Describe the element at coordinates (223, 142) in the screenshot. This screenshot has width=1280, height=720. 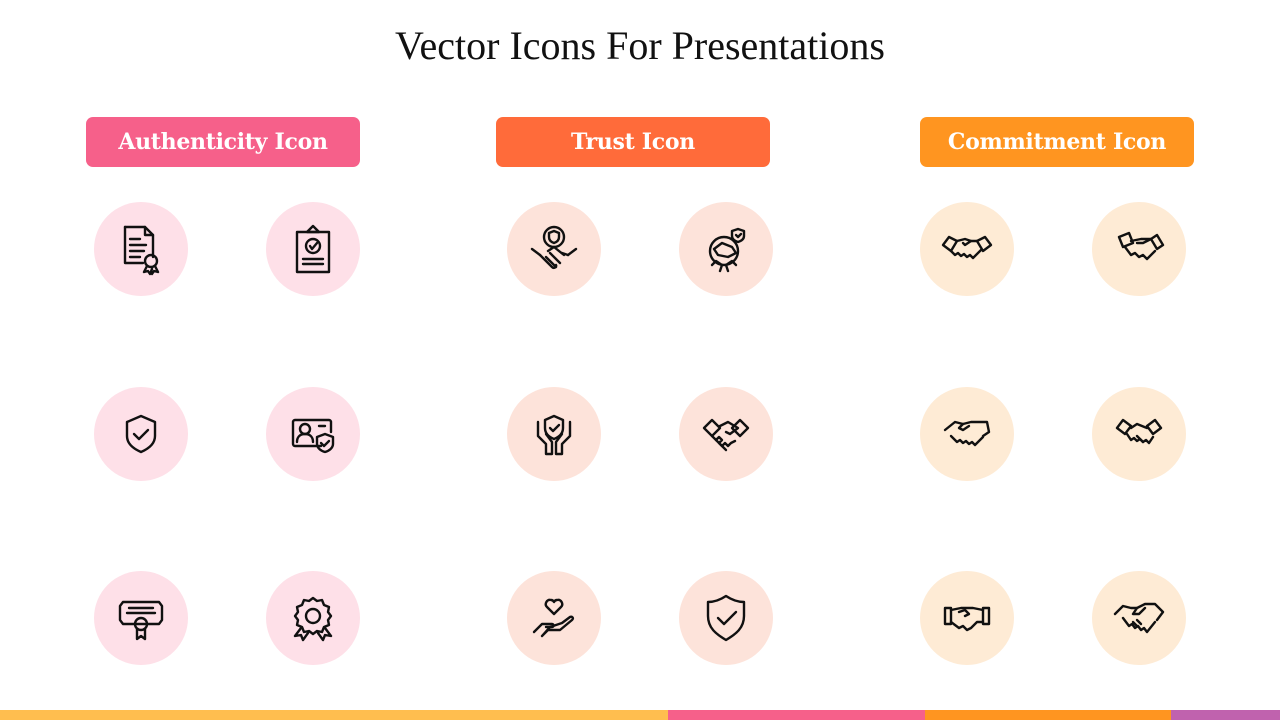
I see `authenticity-badge: Authenticity Icon` at that location.